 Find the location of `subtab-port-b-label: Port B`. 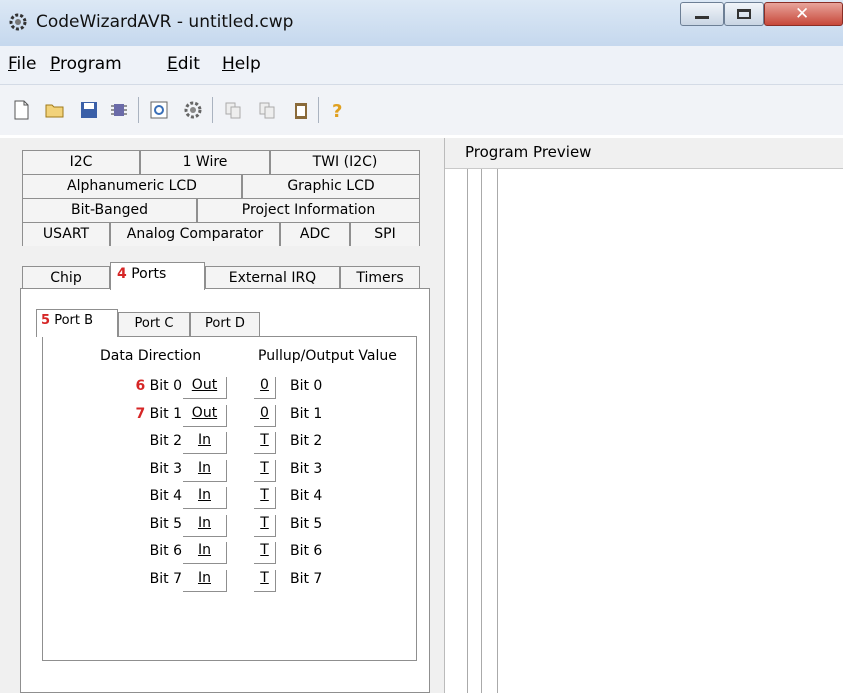

subtab-port-b-label: Port B is located at coordinates (74, 320).